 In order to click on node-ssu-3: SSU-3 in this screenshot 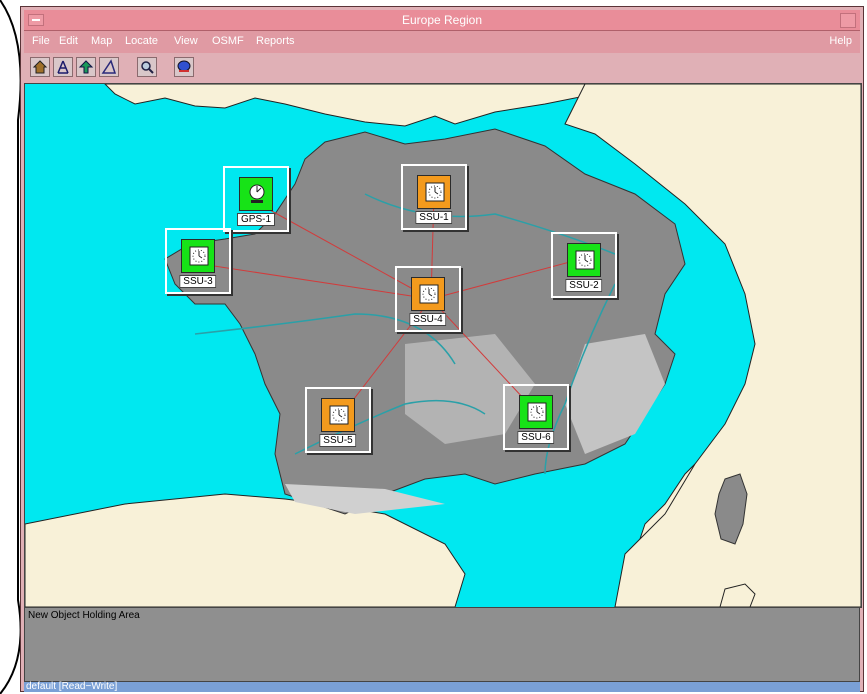, I will do `click(198, 261)`.